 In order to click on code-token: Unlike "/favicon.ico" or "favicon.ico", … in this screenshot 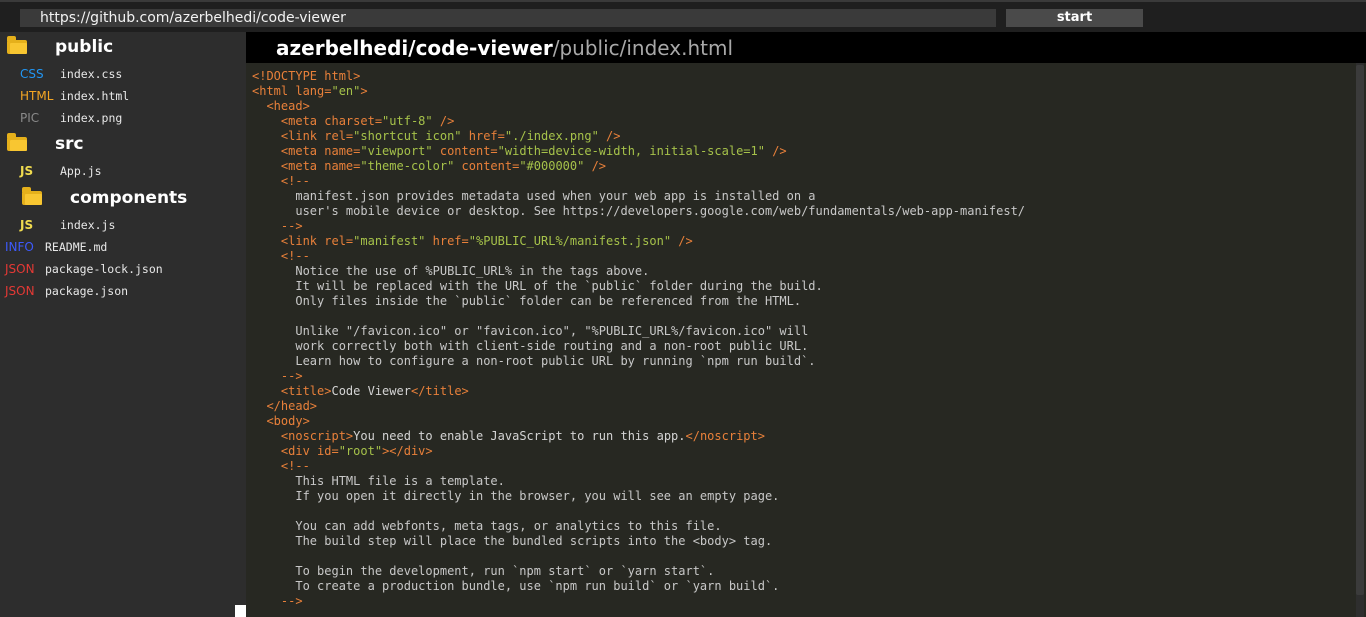, I will do `click(530, 331)`.